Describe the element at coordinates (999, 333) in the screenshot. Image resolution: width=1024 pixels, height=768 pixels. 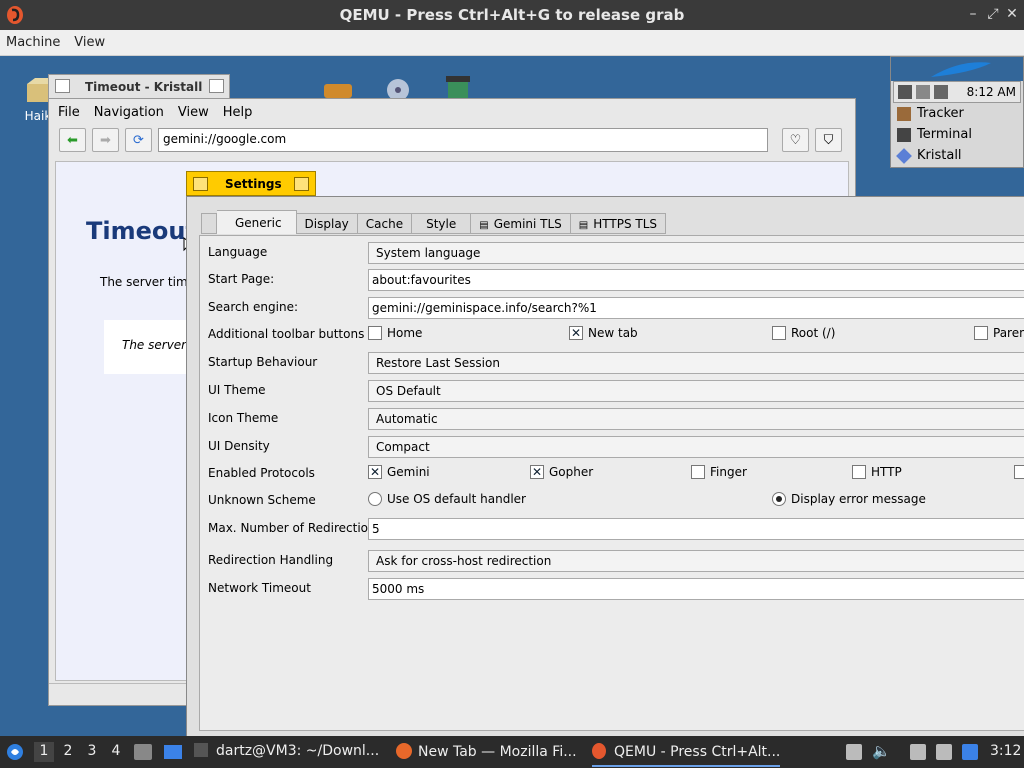
I see `parent-checkbox: Parent` at that location.